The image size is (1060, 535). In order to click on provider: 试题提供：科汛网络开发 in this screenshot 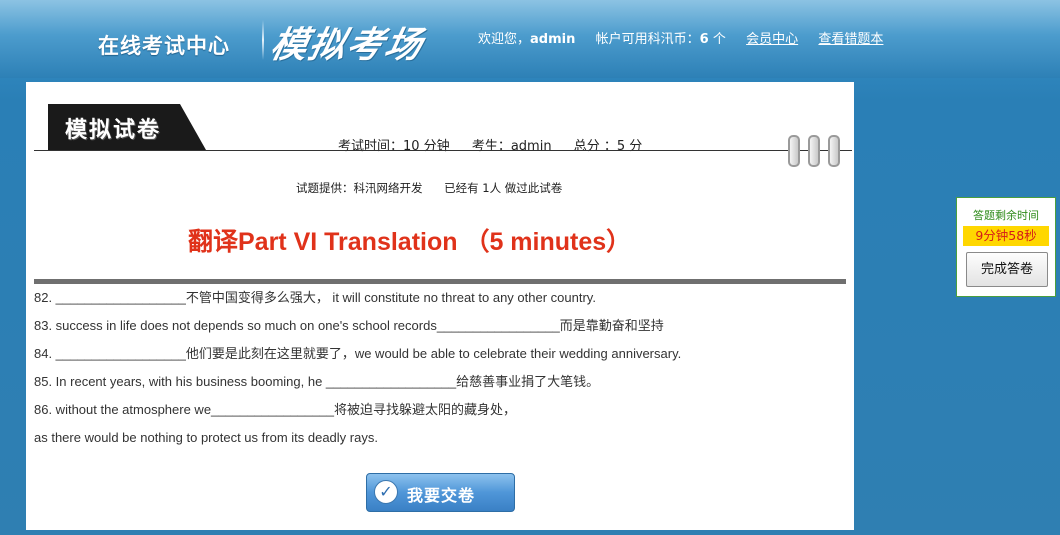, I will do `click(359, 188)`.